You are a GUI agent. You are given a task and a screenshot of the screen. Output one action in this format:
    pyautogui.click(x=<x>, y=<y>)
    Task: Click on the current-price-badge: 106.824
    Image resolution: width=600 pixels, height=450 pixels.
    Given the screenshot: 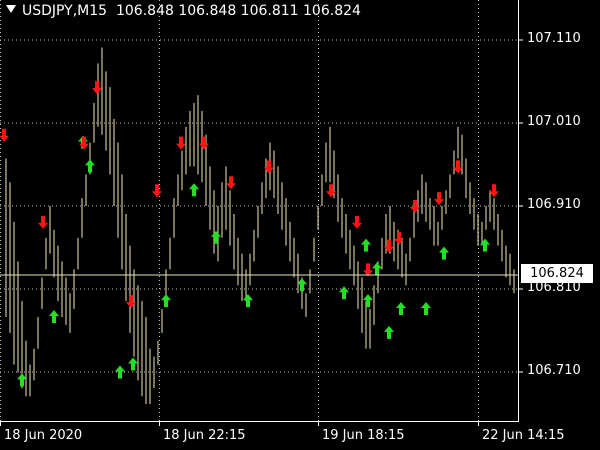 What is the action you would take?
    pyautogui.click(x=557, y=273)
    